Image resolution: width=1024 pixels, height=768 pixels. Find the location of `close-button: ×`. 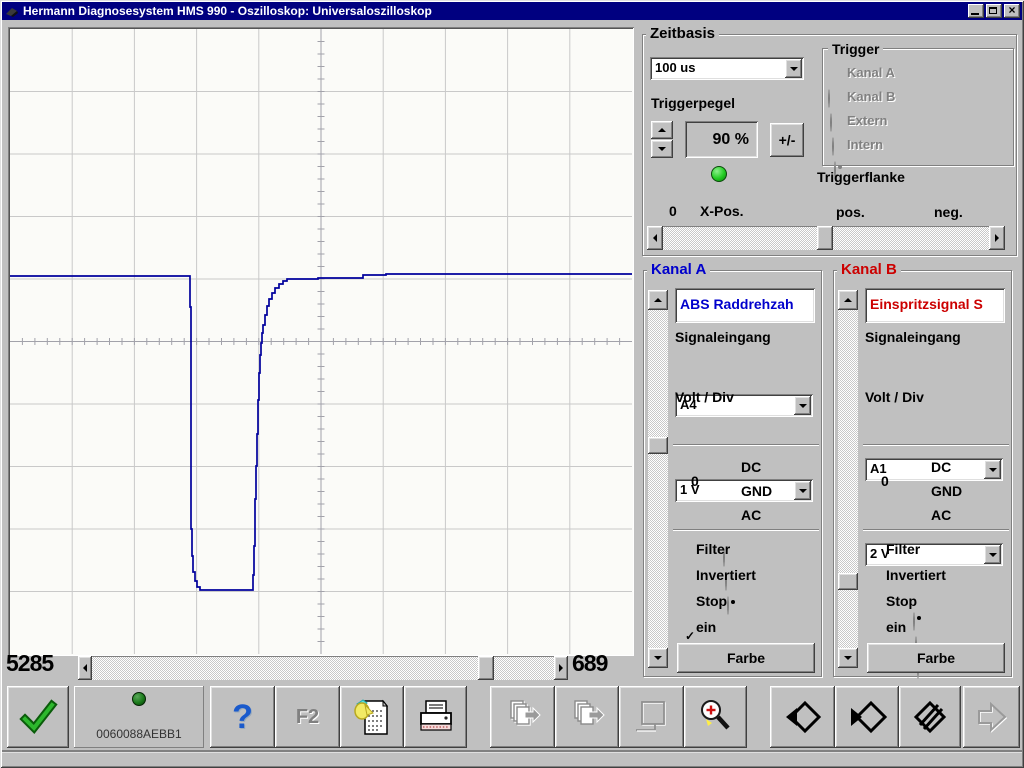

close-button: × is located at coordinates (1012, 10).